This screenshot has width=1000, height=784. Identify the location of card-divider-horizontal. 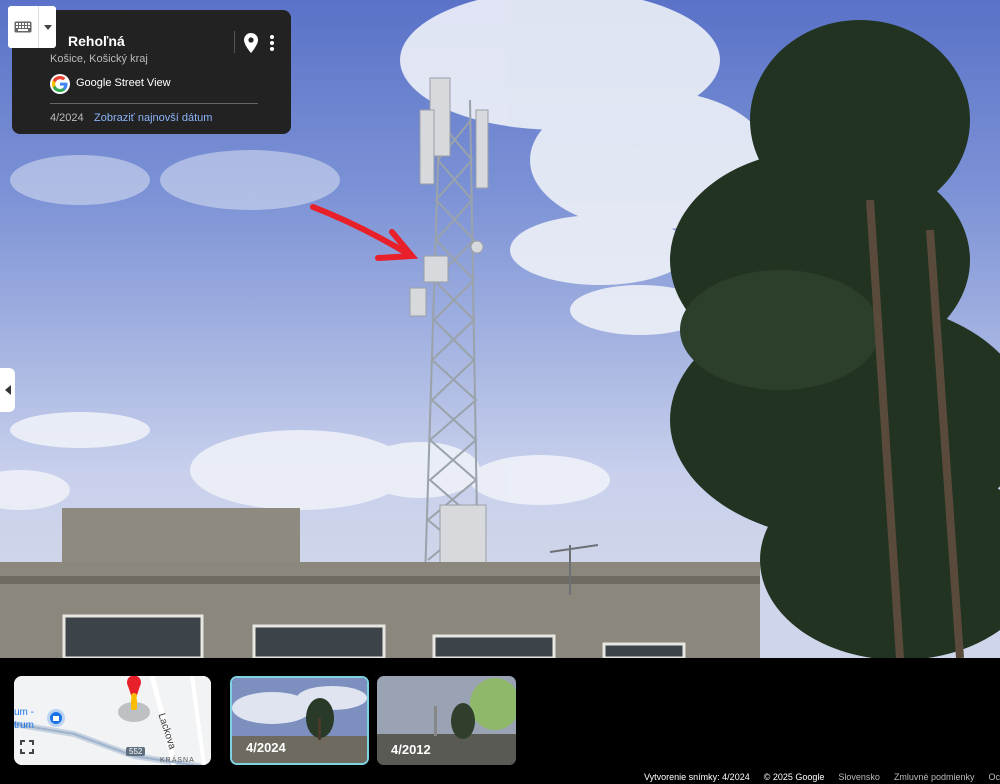
(154, 103).